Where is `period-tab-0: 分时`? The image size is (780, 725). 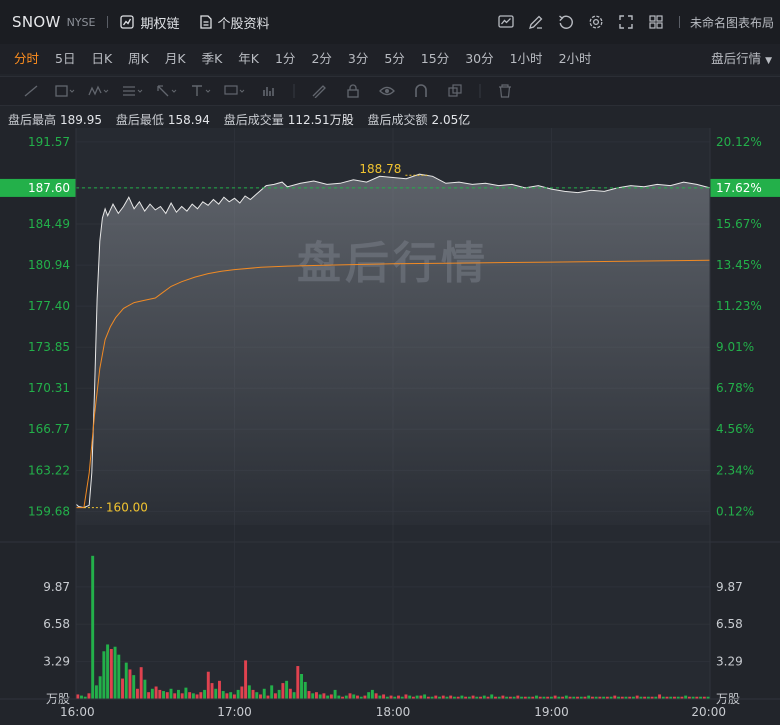 period-tab-0: 分时 is located at coordinates (26, 59).